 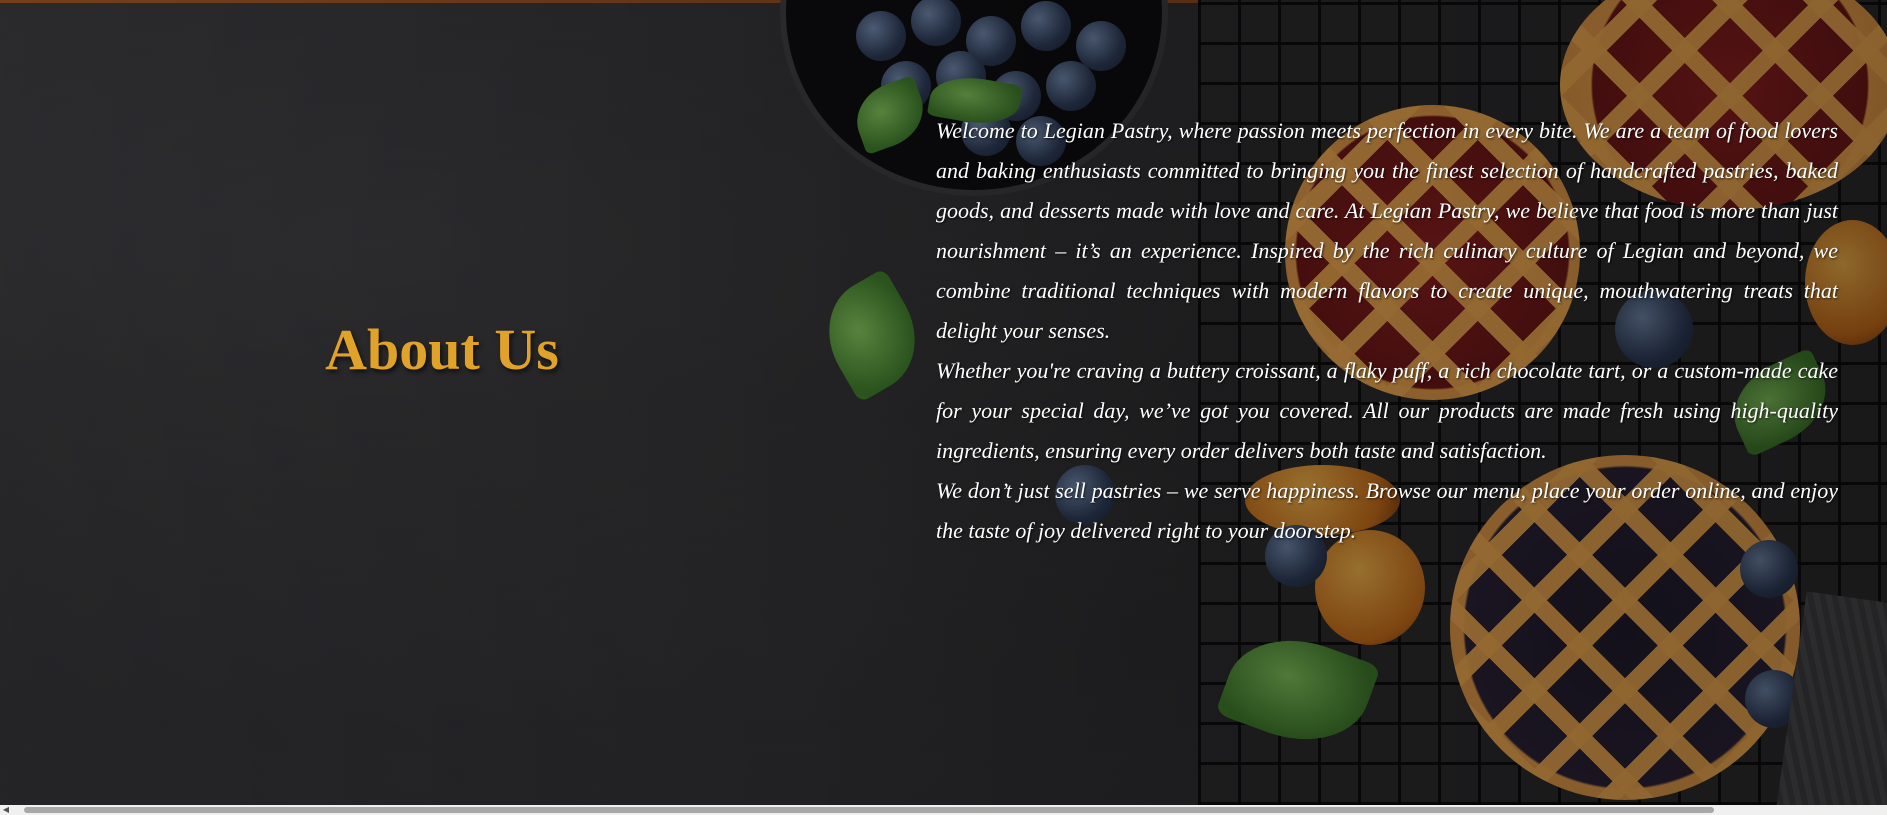 I want to click on horizontal-scrollbar: ◀, so click(x=943, y=810).